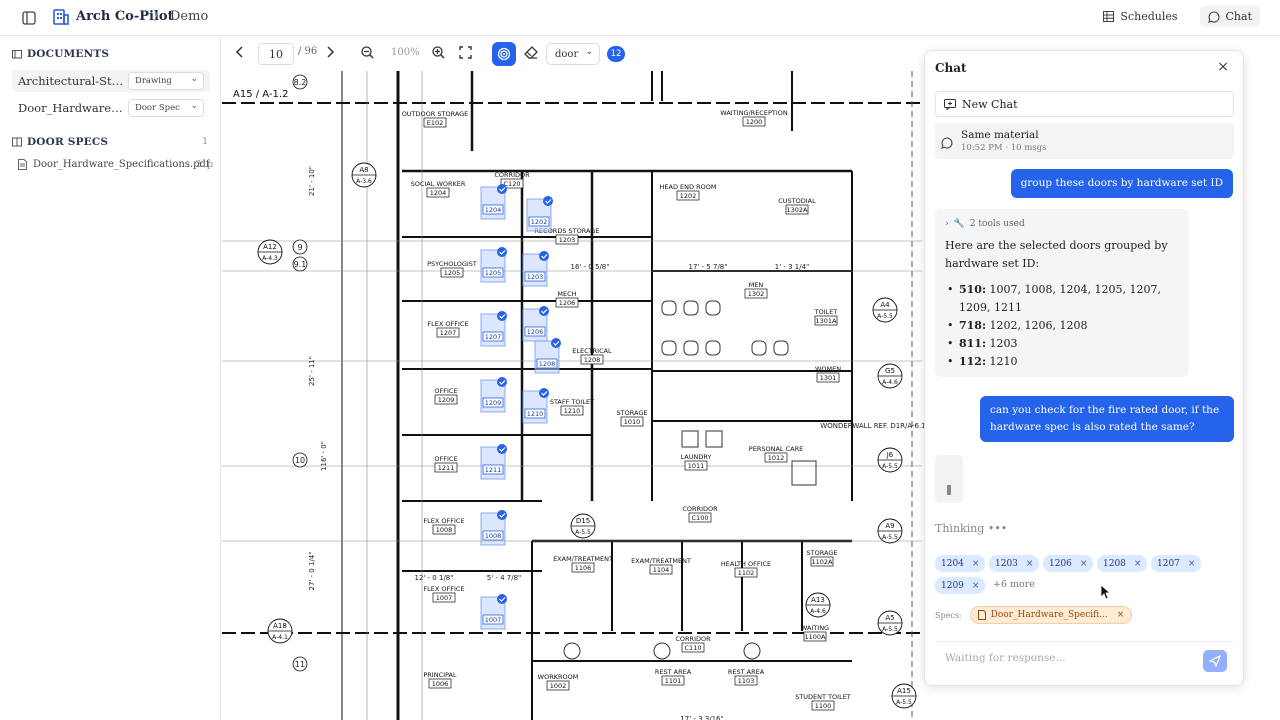 The width and height of the screenshot is (1280, 720). What do you see at coordinates (539, 222) in the screenshot?
I see `door-number: 1202` at bounding box center [539, 222].